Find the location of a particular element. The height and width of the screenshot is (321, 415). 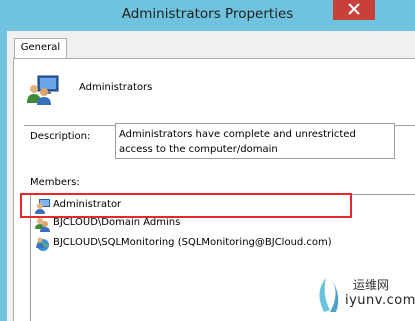

title-bar: Administrators Properties is located at coordinates (207, 15).